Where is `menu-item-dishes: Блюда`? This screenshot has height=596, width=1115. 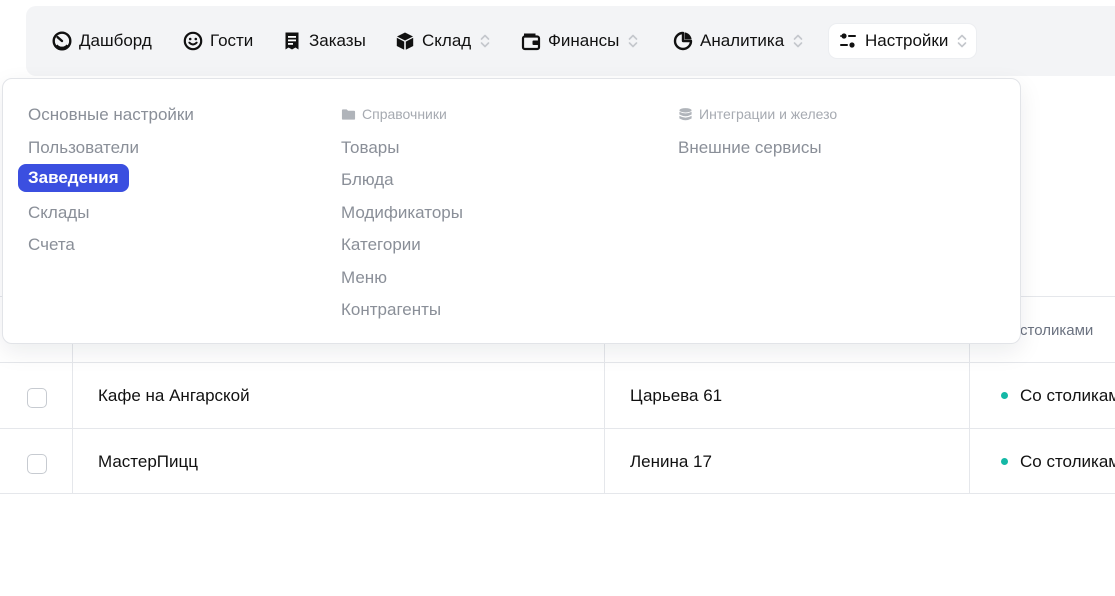 menu-item-dishes: Блюда is located at coordinates (367, 180).